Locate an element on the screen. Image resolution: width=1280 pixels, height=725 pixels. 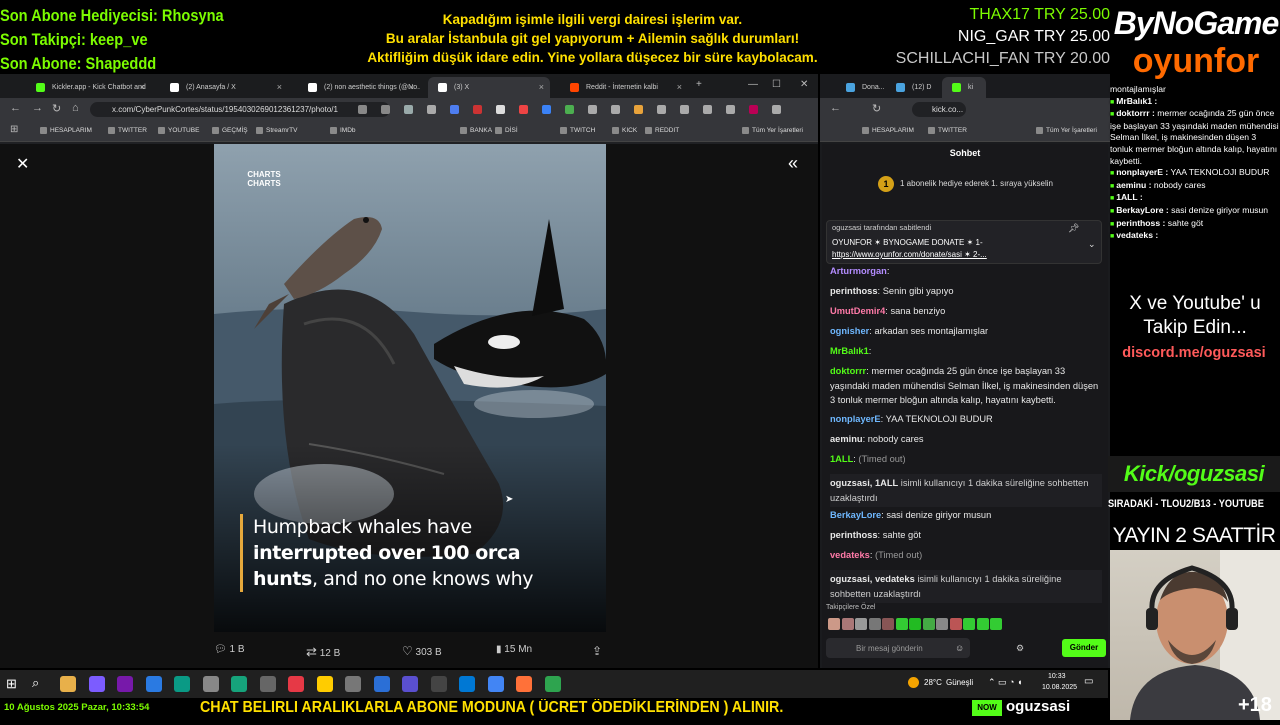
bookmark-item: DİSİ is located at coordinates (506, 130).